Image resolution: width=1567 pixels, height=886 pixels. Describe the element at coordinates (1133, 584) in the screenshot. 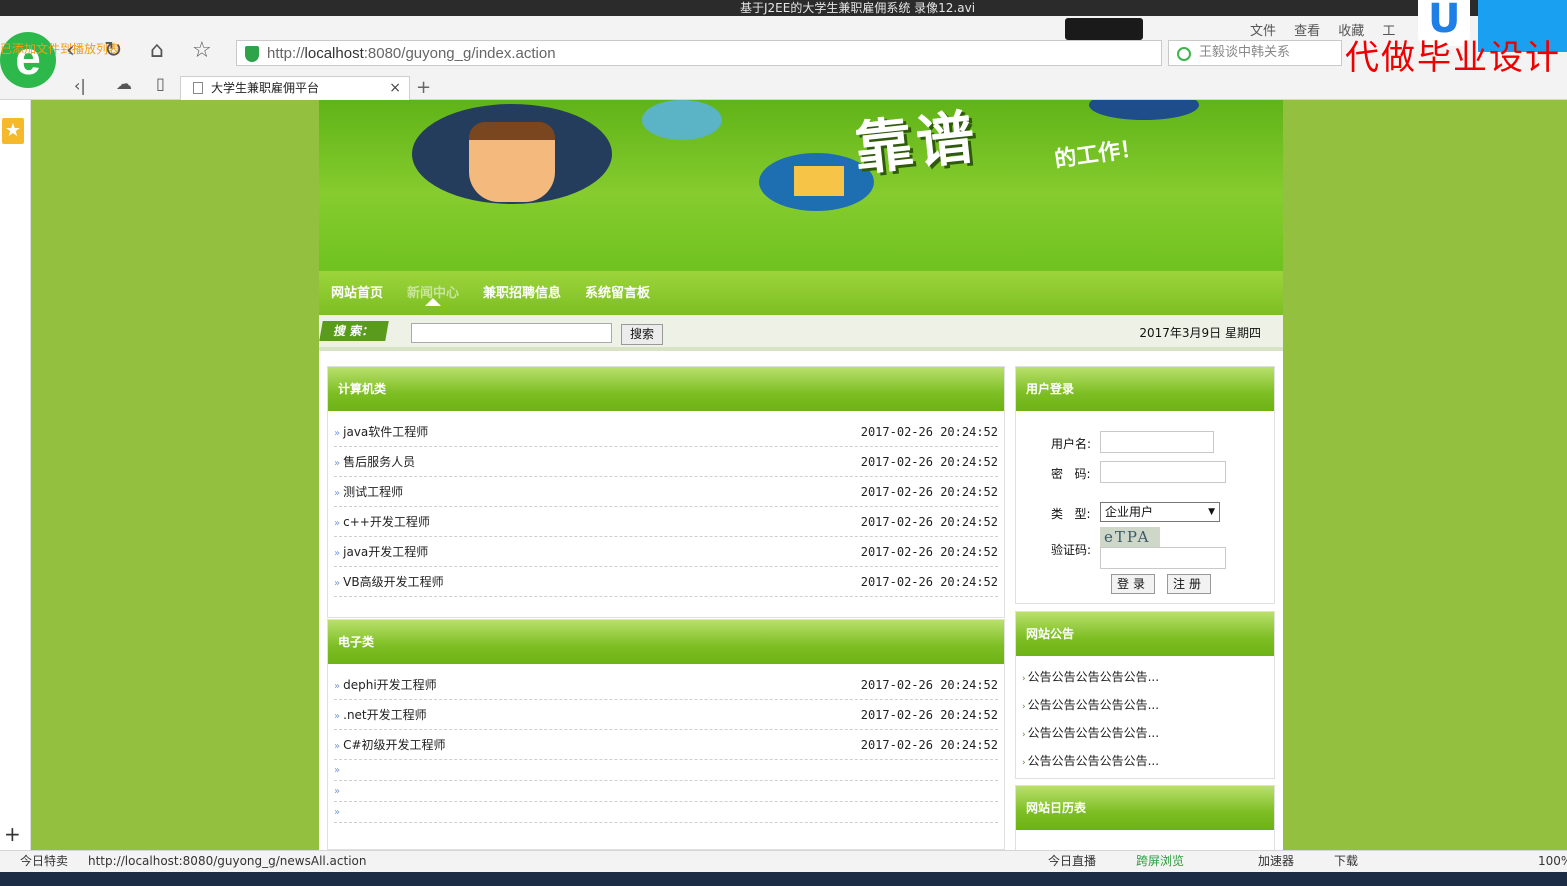

I see `login-button: 登录` at that location.